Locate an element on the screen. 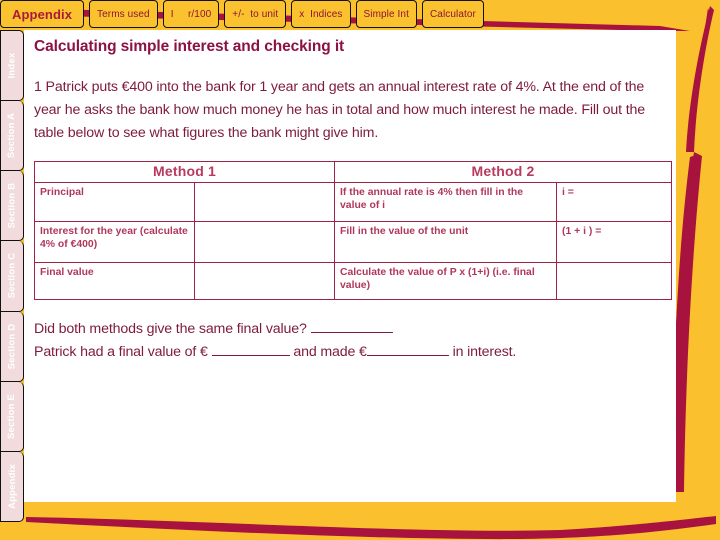 The image size is (720, 540). tab-simple-int: Simple Int is located at coordinates (386, 14).